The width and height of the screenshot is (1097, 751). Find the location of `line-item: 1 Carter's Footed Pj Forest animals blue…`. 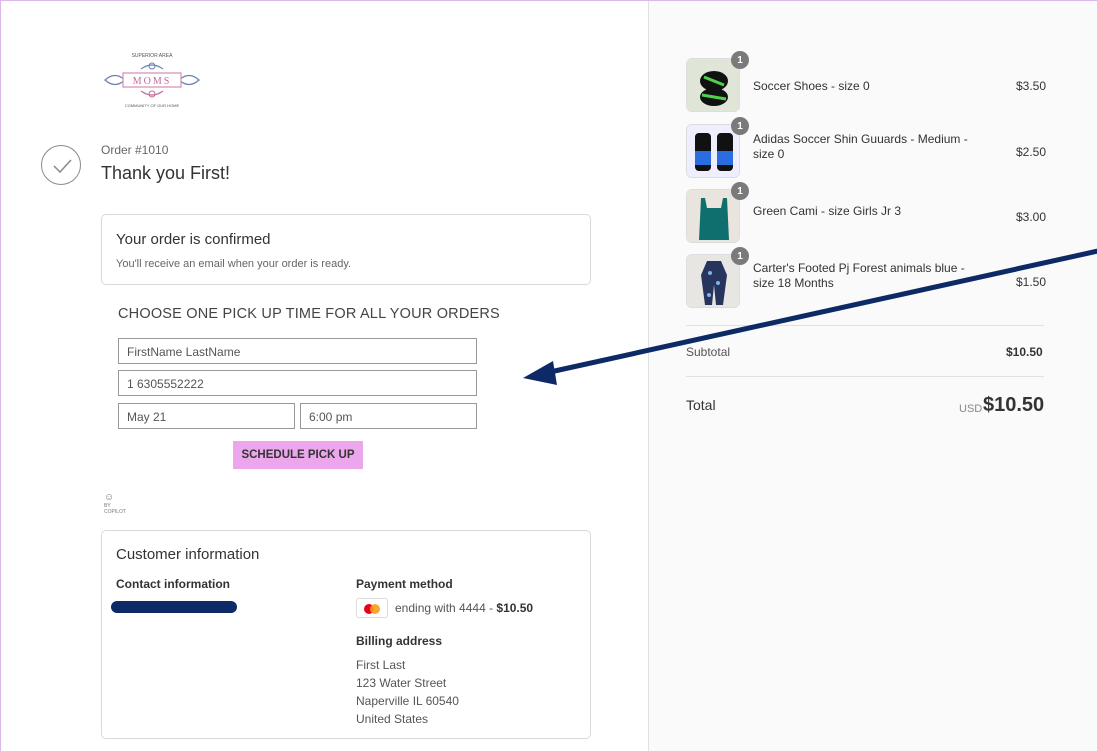

line-item: 1 Carter's Footed Pj Forest animals blue… is located at coordinates (866, 278).